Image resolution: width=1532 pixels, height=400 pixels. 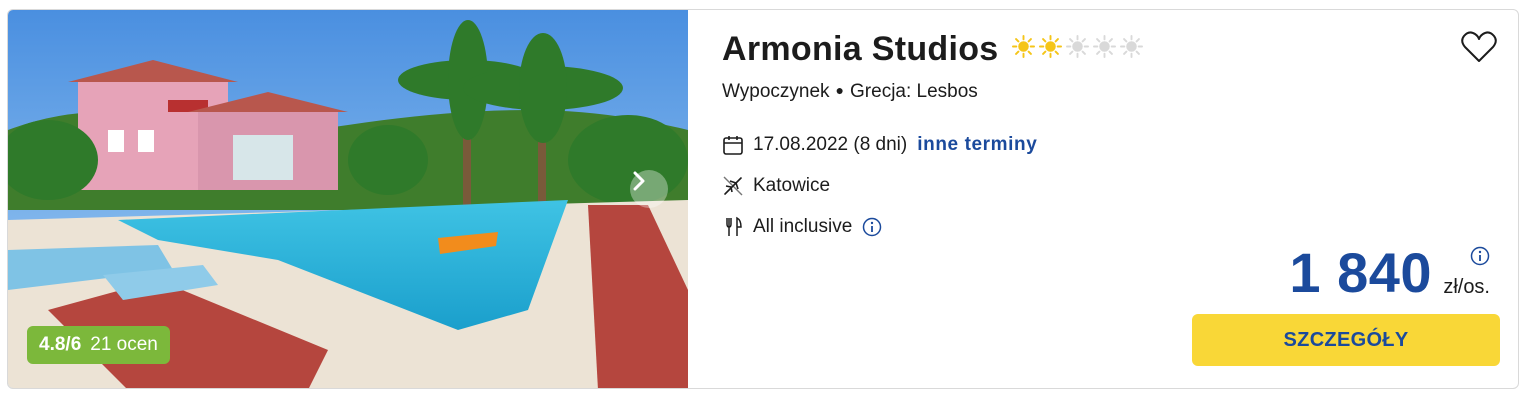 I want to click on favorite-button, so click(x=1479, y=49).